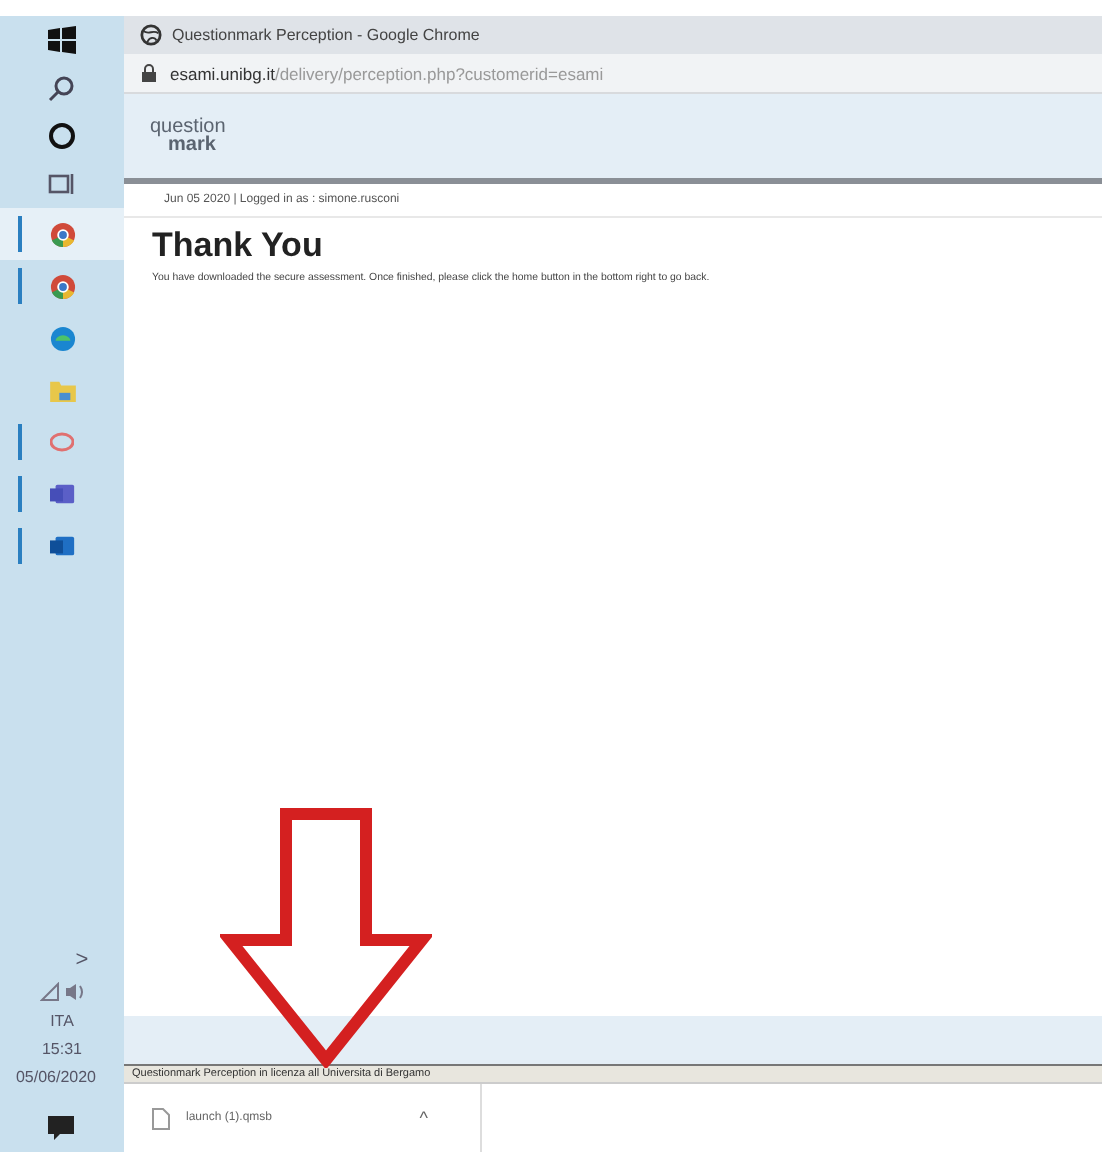 Image resolution: width=1102 pixels, height=1152 pixels. Describe the element at coordinates (151, 35) in the screenshot. I see `globe-icon` at that location.